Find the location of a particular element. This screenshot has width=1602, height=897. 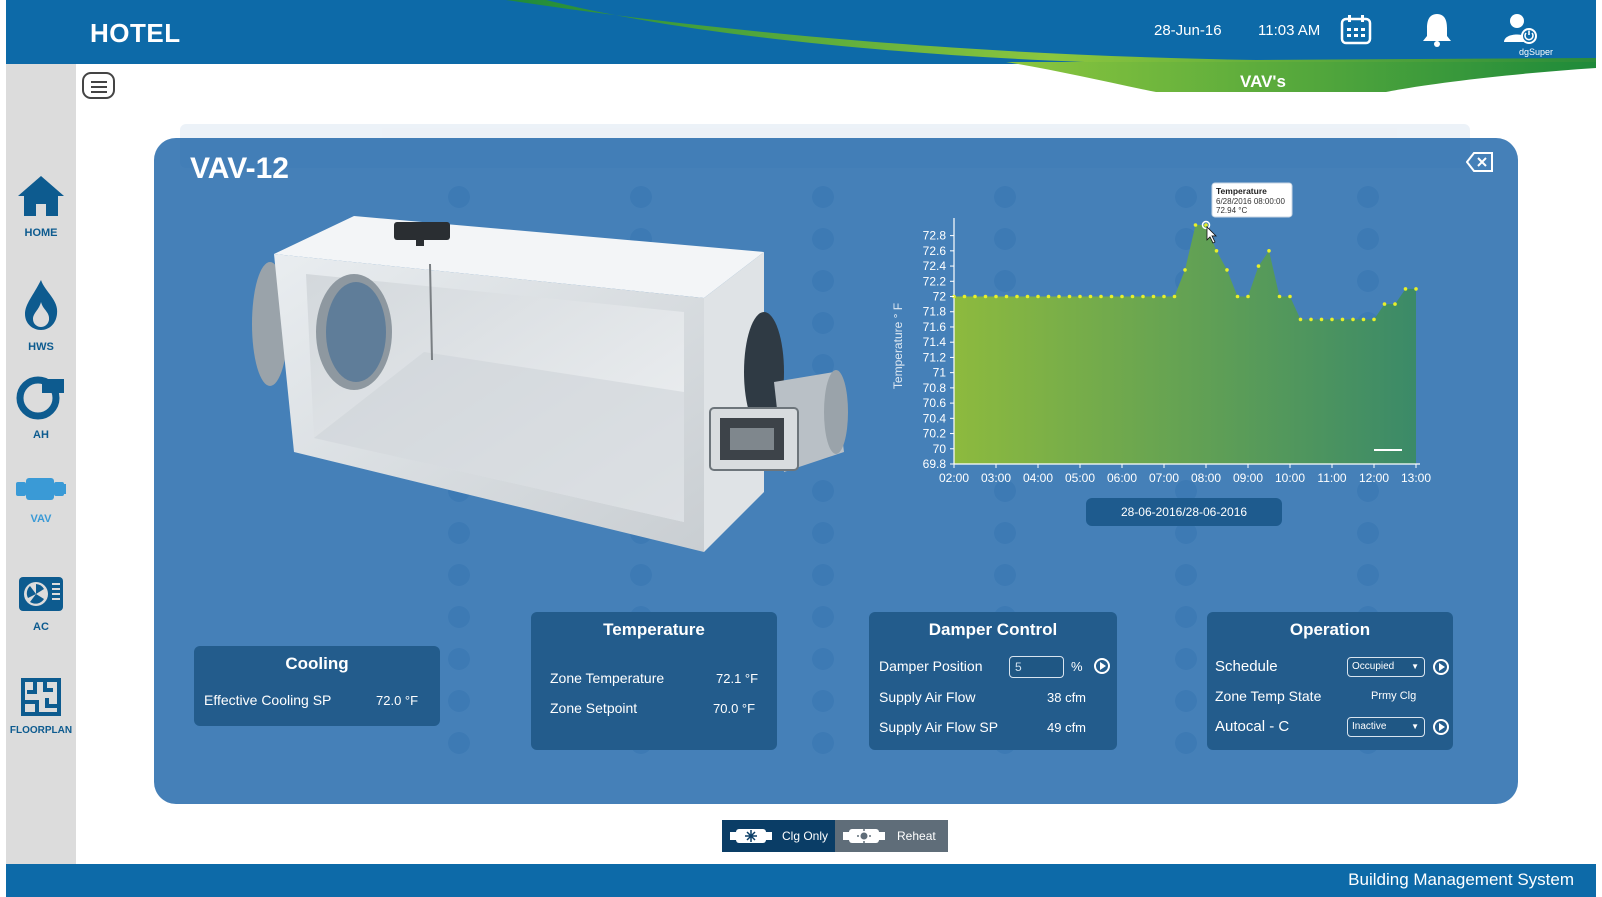

chart-x-tick-label: 13:00 is located at coordinates (1416, 478).